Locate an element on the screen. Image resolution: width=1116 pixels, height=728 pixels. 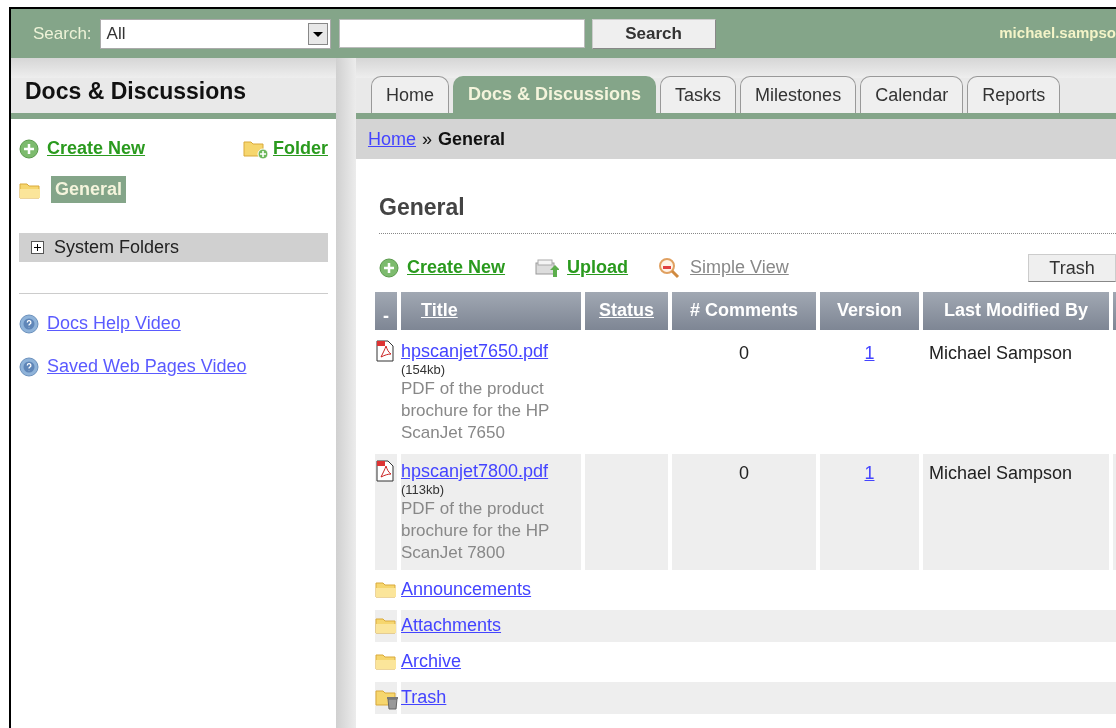
system-folders-bar: System Folders is located at coordinates (173, 247).